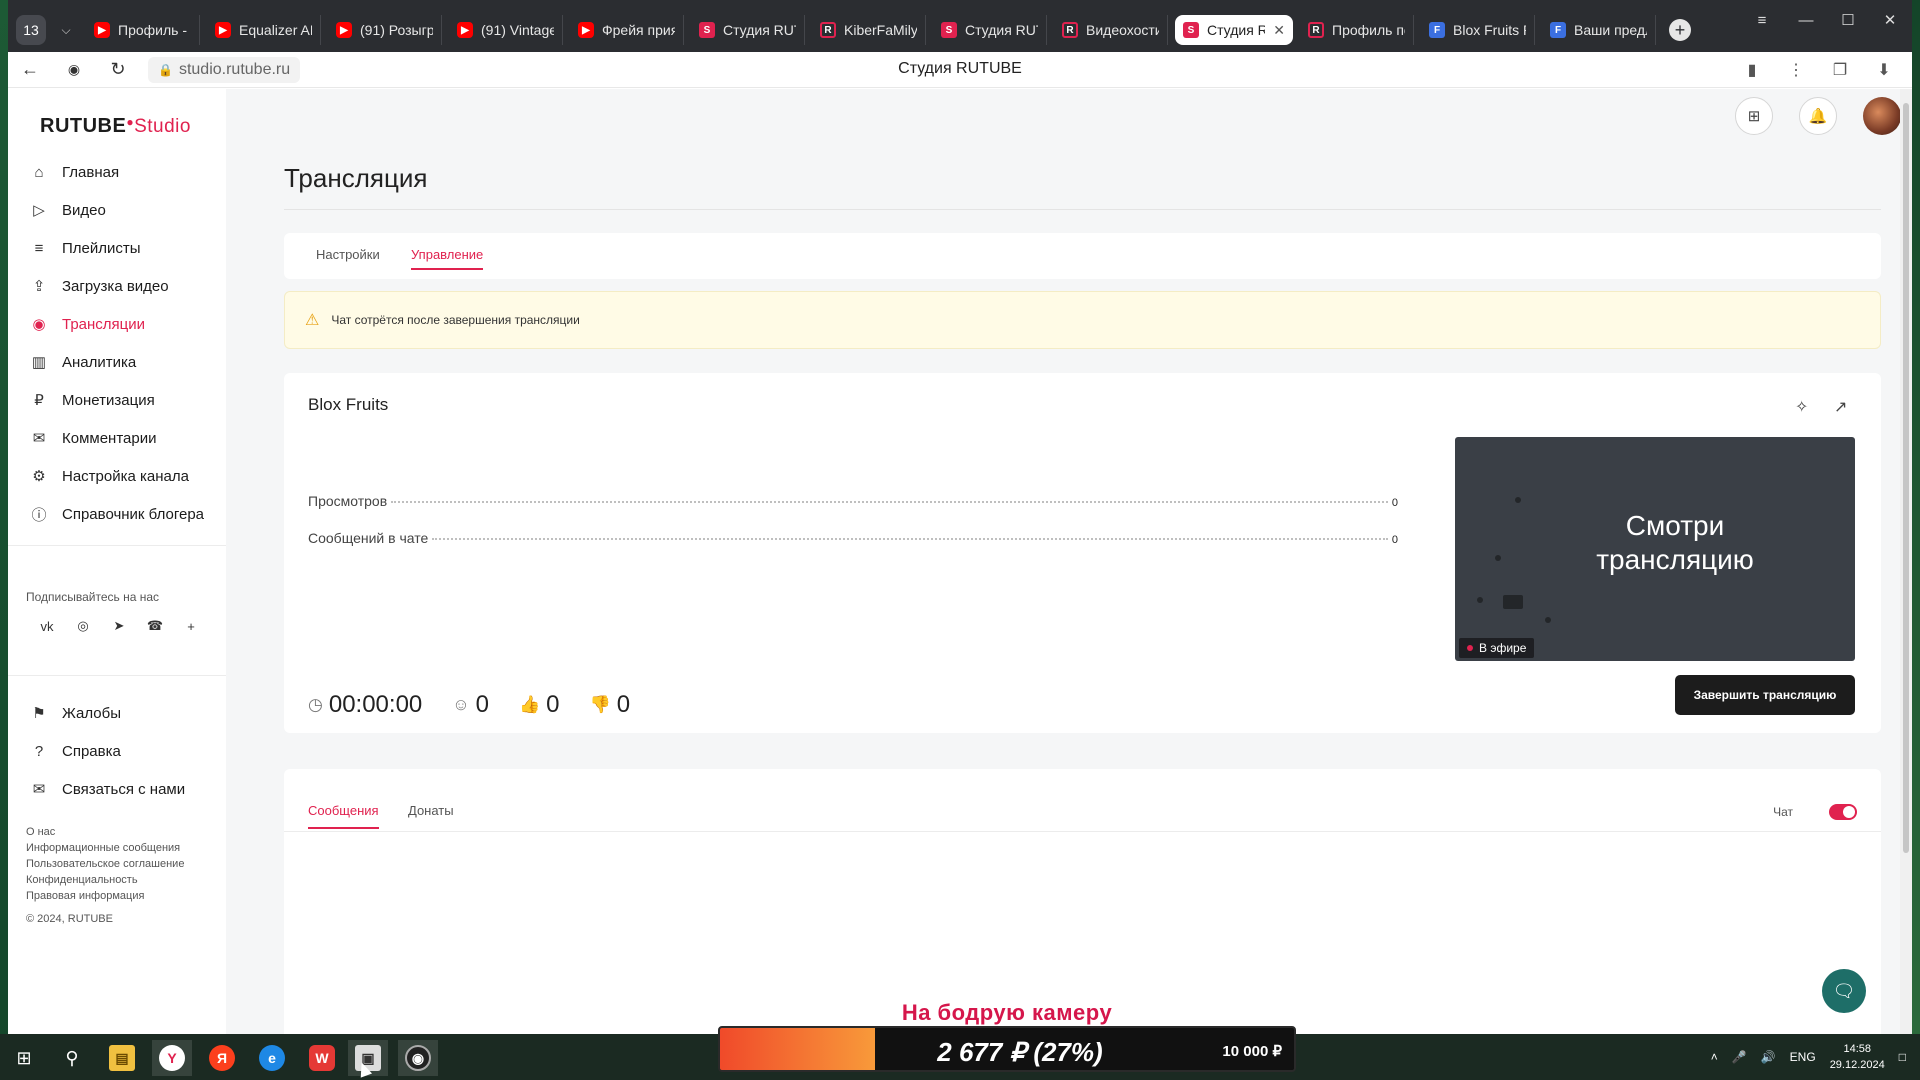  I want to click on stream-title: Blox Fruits, so click(348, 404).